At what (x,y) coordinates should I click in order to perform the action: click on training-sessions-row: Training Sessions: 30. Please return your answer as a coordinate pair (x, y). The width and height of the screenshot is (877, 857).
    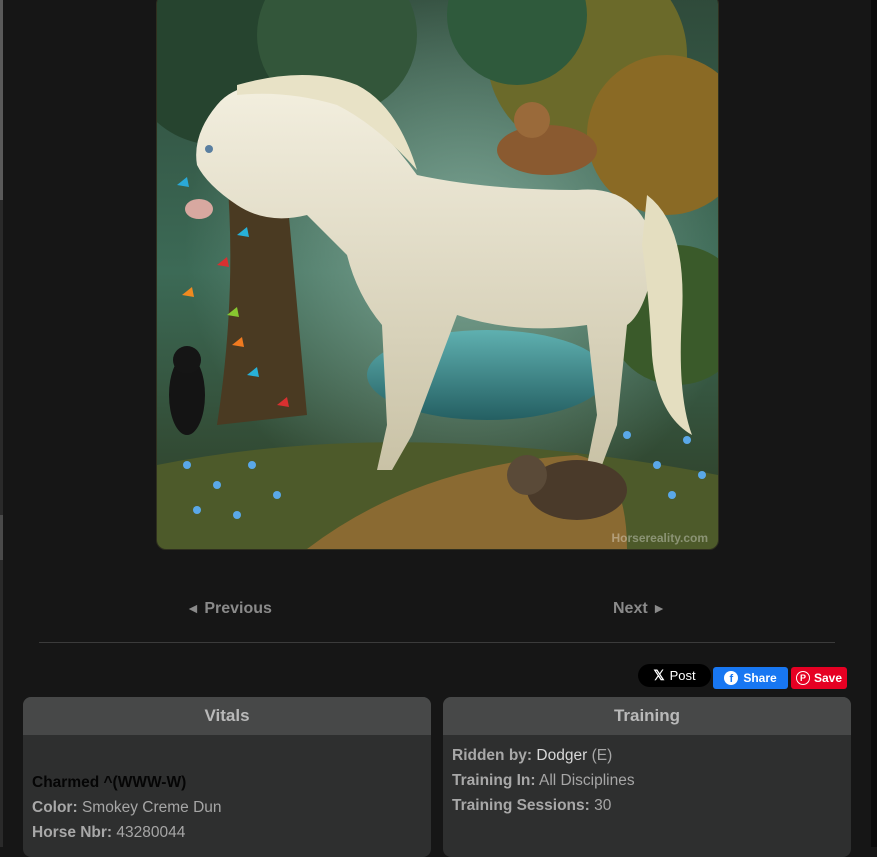
    Looking at the image, I should click on (647, 805).